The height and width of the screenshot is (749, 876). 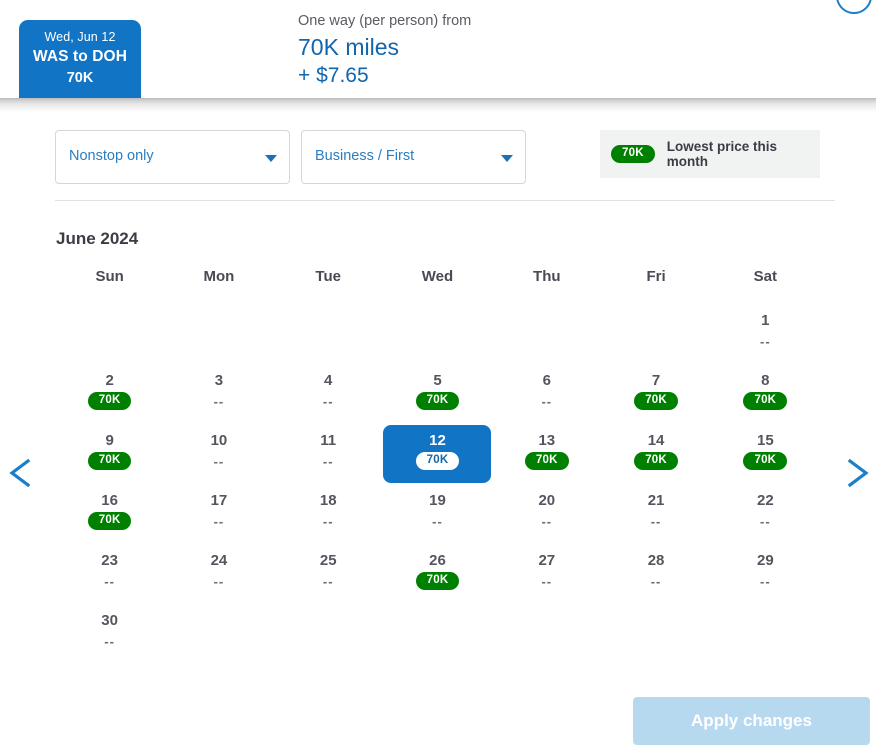 I want to click on calendar-day-number: 1, so click(x=765, y=320).